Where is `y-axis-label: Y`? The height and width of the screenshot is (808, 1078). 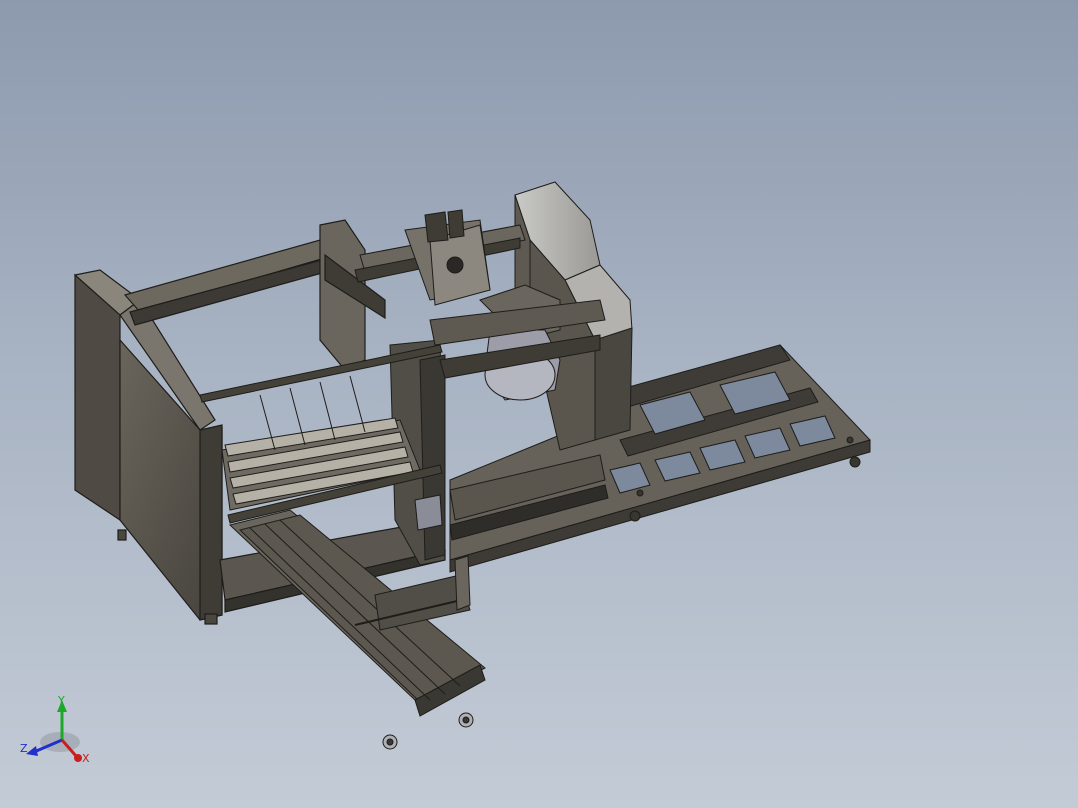 y-axis-label: Y is located at coordinates (61, 700).